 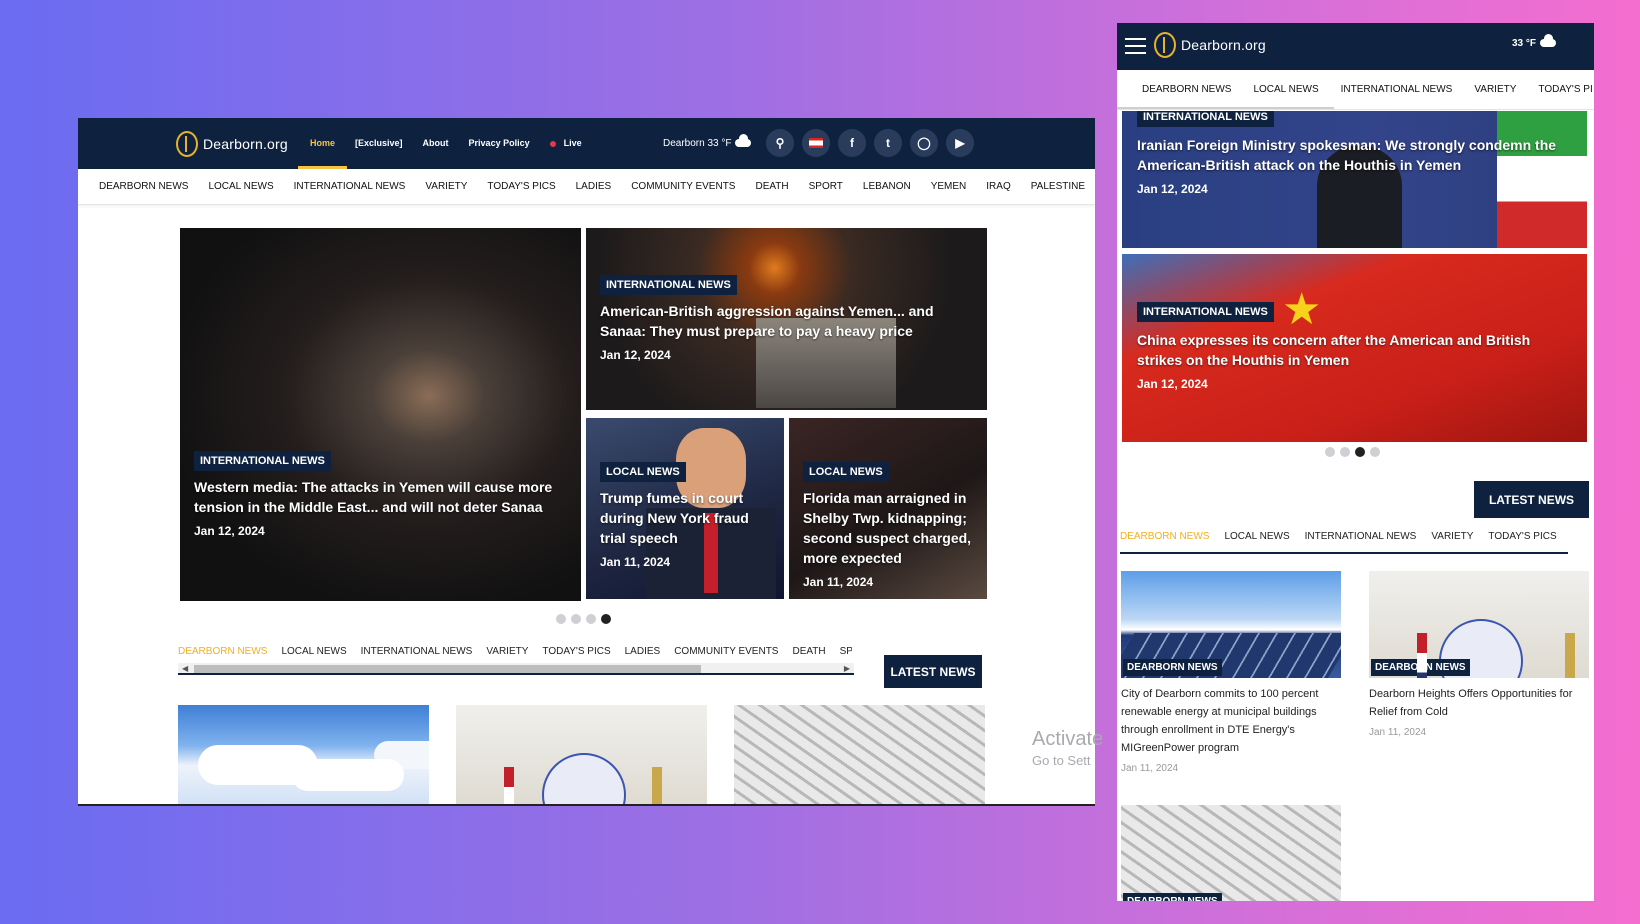 What do you see at coordinates (245, 144) in the screenshot?
I see `logo-text: Dearborn.org` at bounding box center [245, 144].